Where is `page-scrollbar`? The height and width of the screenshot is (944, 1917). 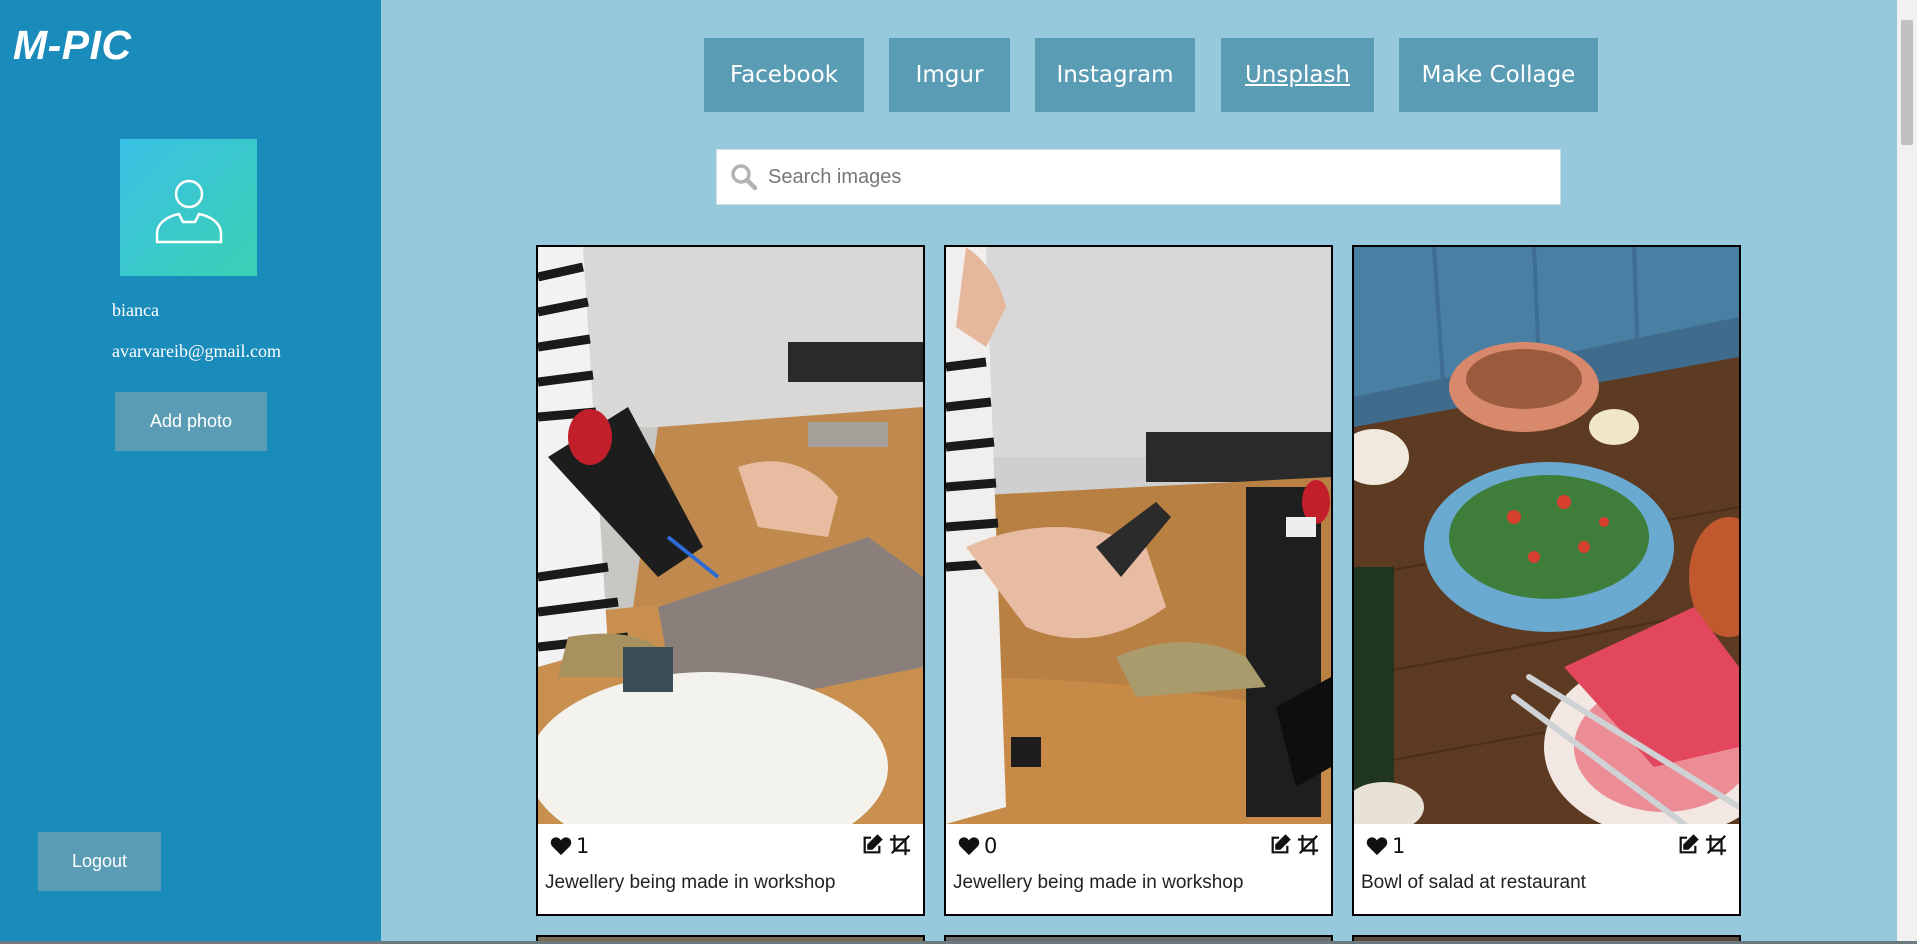
page-scrollbar is located at coordinates (1907, 472).